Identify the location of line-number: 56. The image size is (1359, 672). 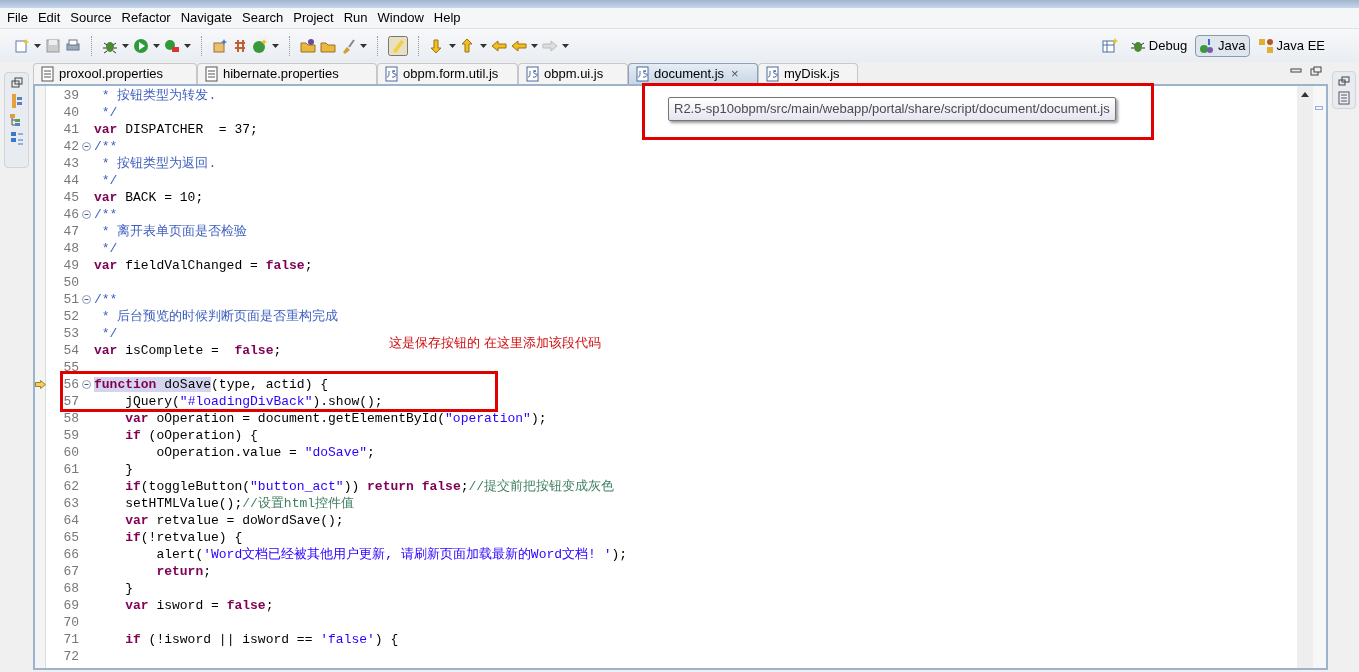
(70, 384).